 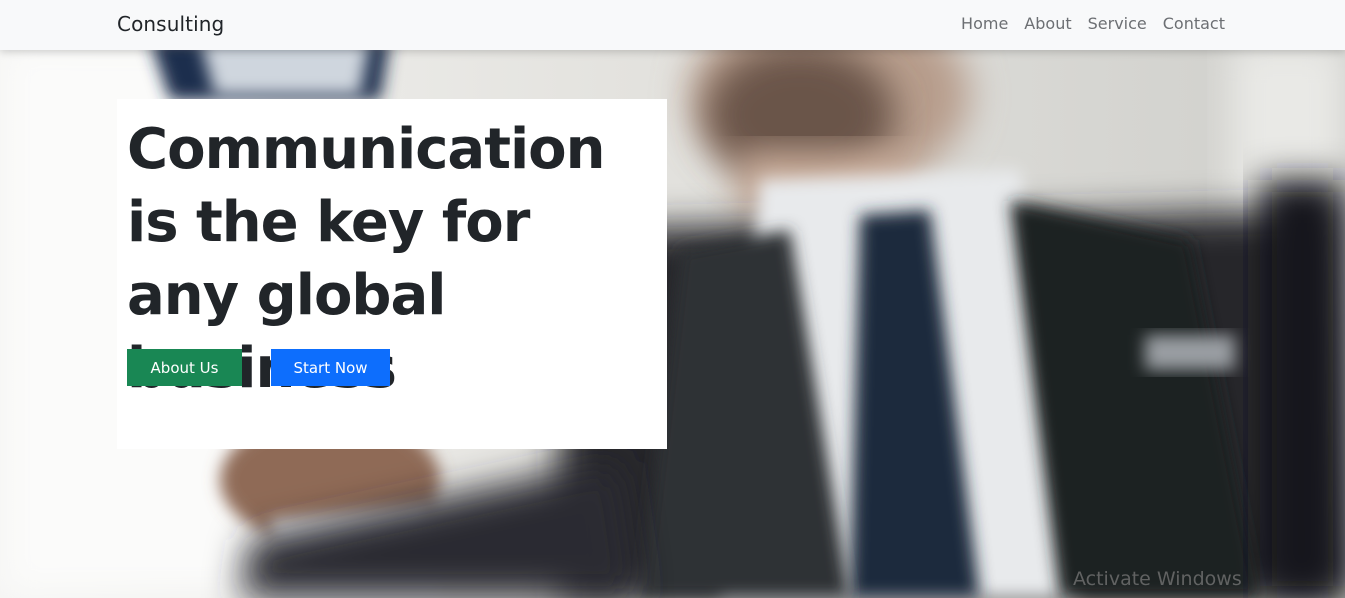 What do you see at coordinates (672, 25) in the screenshot?
I see `navbar: Consulting Home About Service Contact` at bounding box center [672, 25].